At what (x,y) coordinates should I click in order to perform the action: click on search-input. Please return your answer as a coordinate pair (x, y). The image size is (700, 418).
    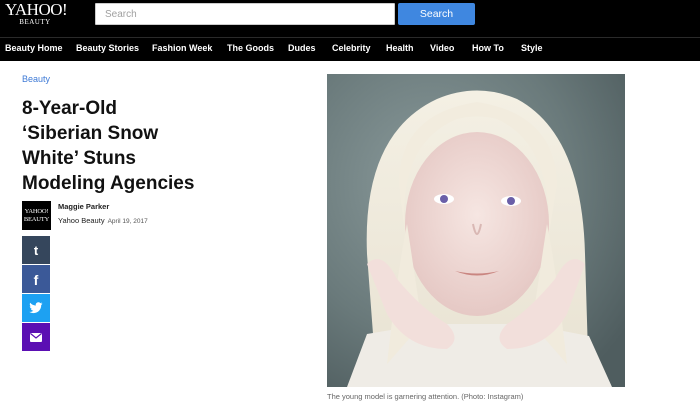
    Looking at the image, I should click on (245, 14).